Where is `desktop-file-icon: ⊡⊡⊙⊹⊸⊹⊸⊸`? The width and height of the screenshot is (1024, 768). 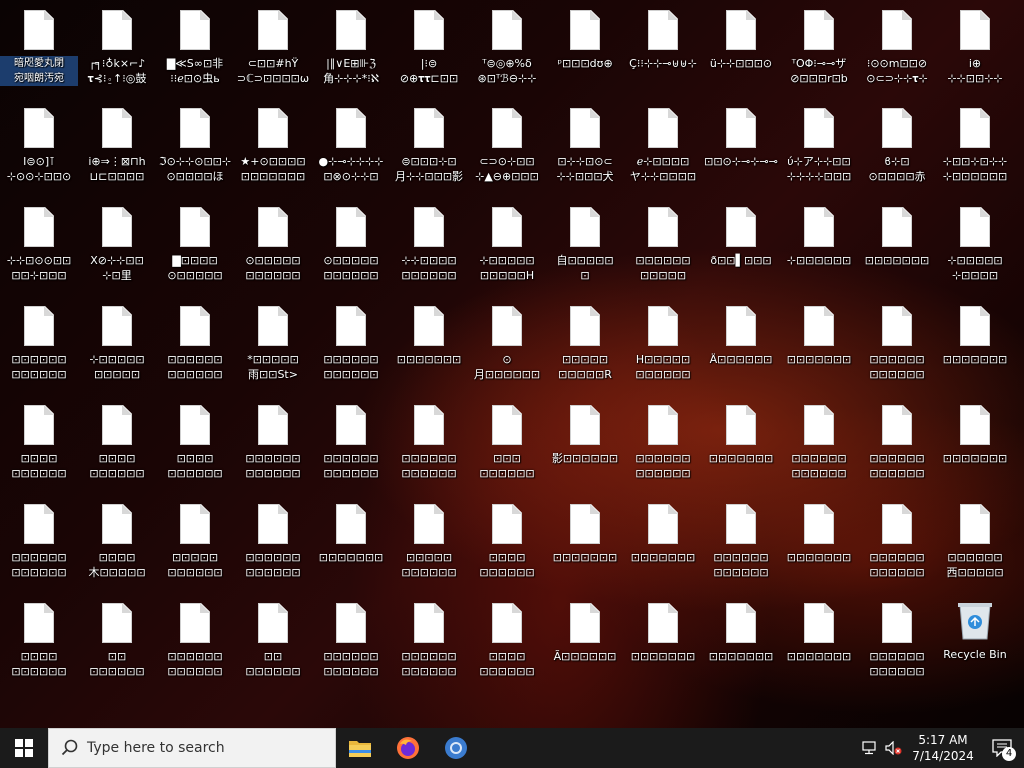
desktop-file-icon: ⊡⊡⊙⊹⊸⊹⊸⊸ is located at coordinates (741, 146).